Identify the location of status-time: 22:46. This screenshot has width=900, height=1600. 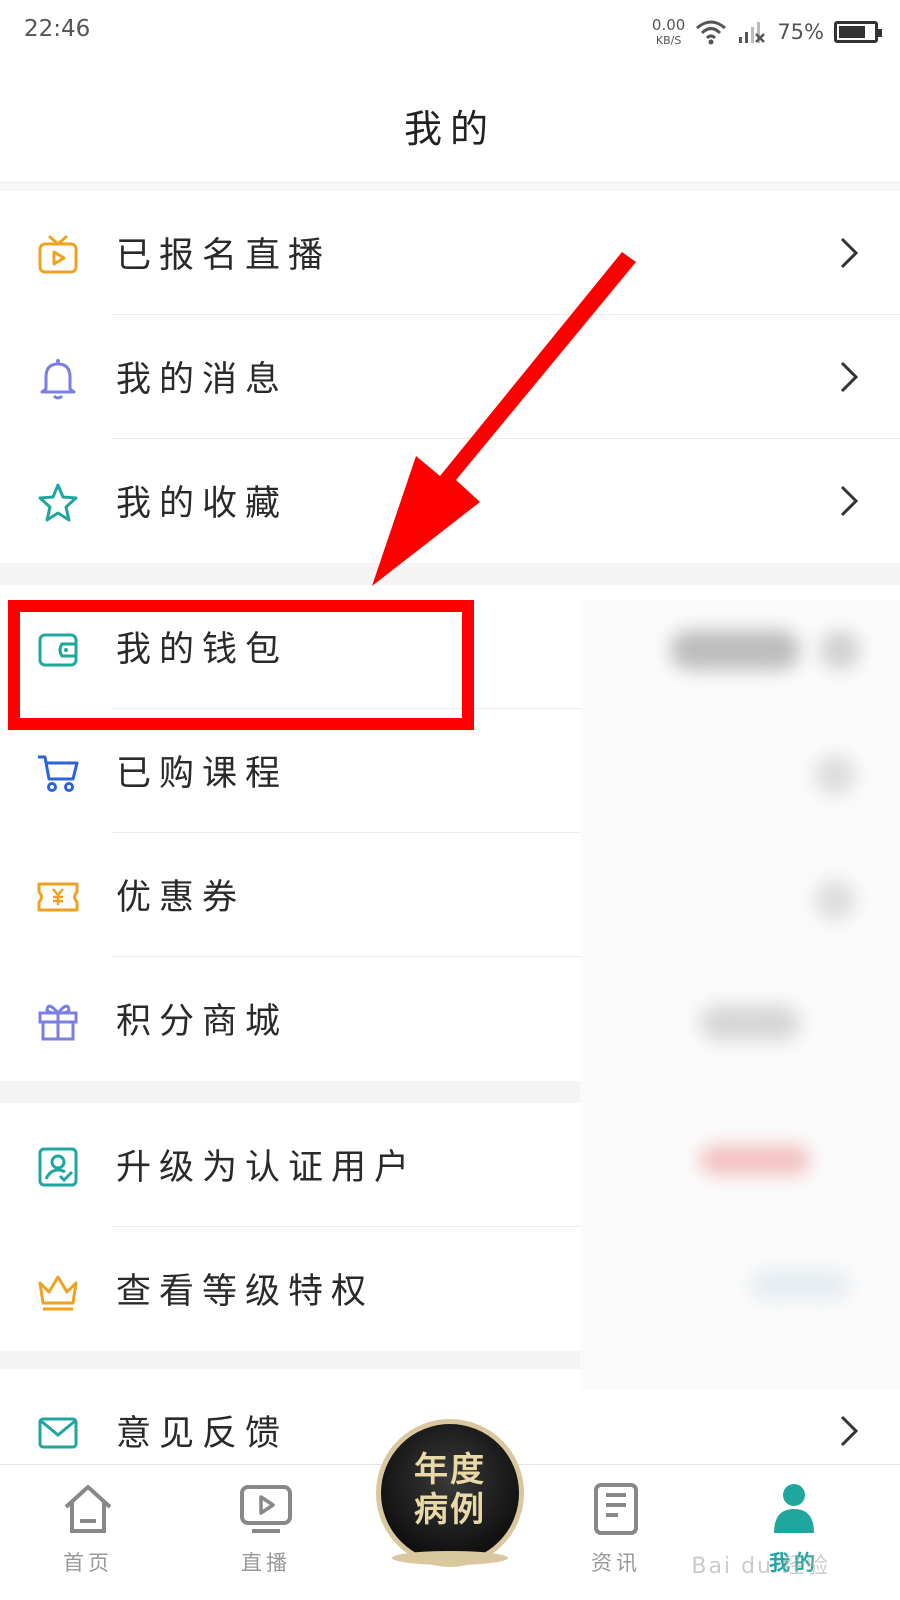
(57, 29).